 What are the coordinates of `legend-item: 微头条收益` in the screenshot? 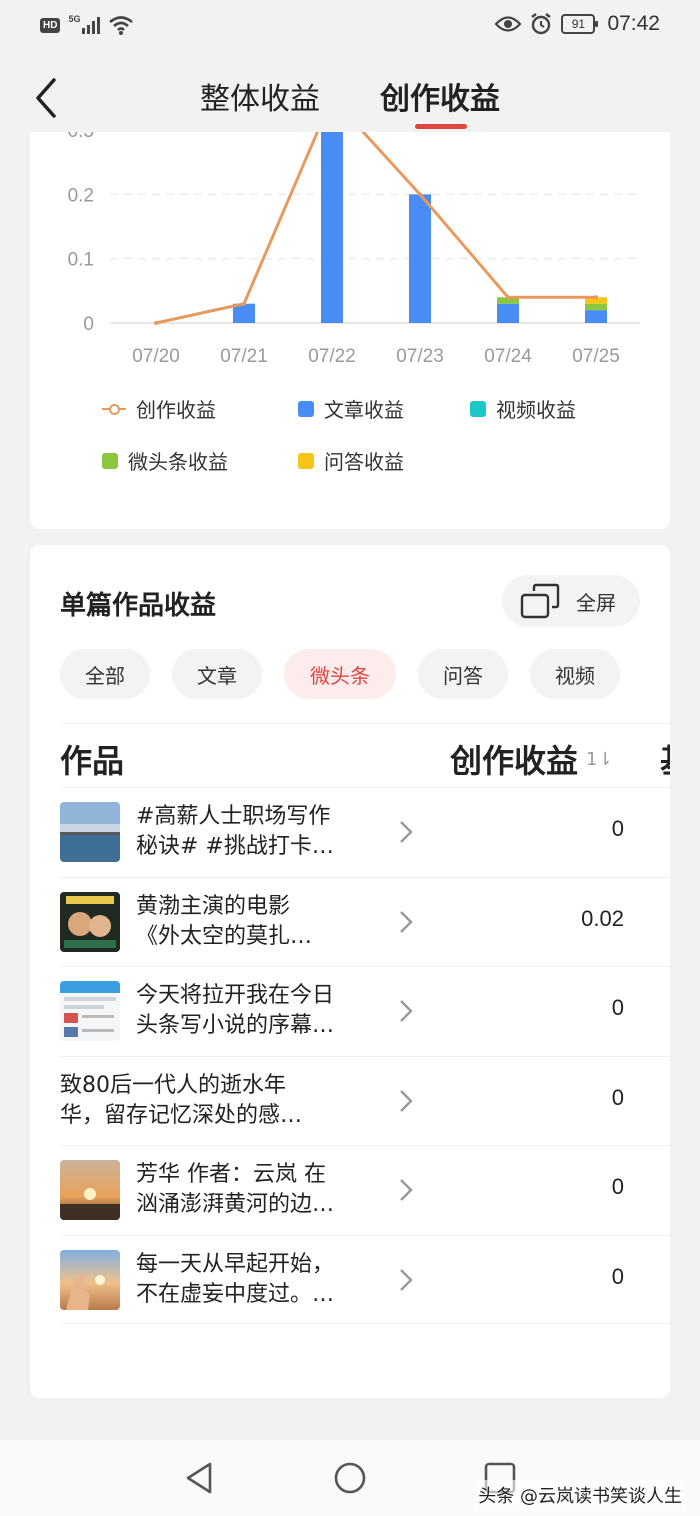 It's located at (165, 460).